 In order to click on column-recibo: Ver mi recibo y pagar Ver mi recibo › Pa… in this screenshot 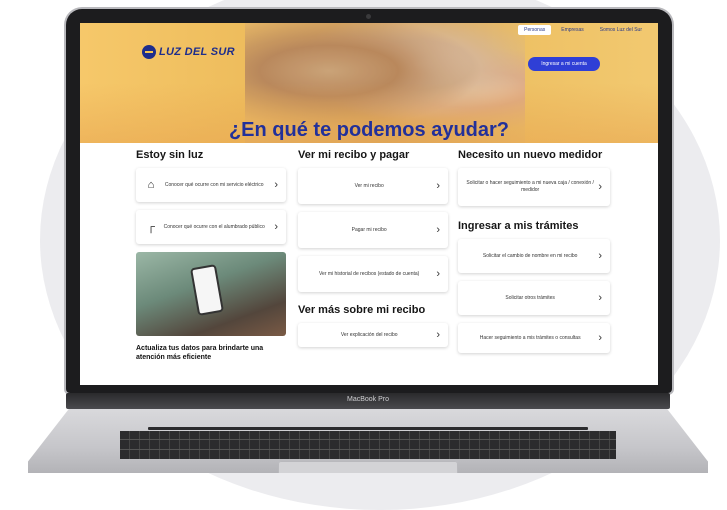, I will do `click(373, 252)`.